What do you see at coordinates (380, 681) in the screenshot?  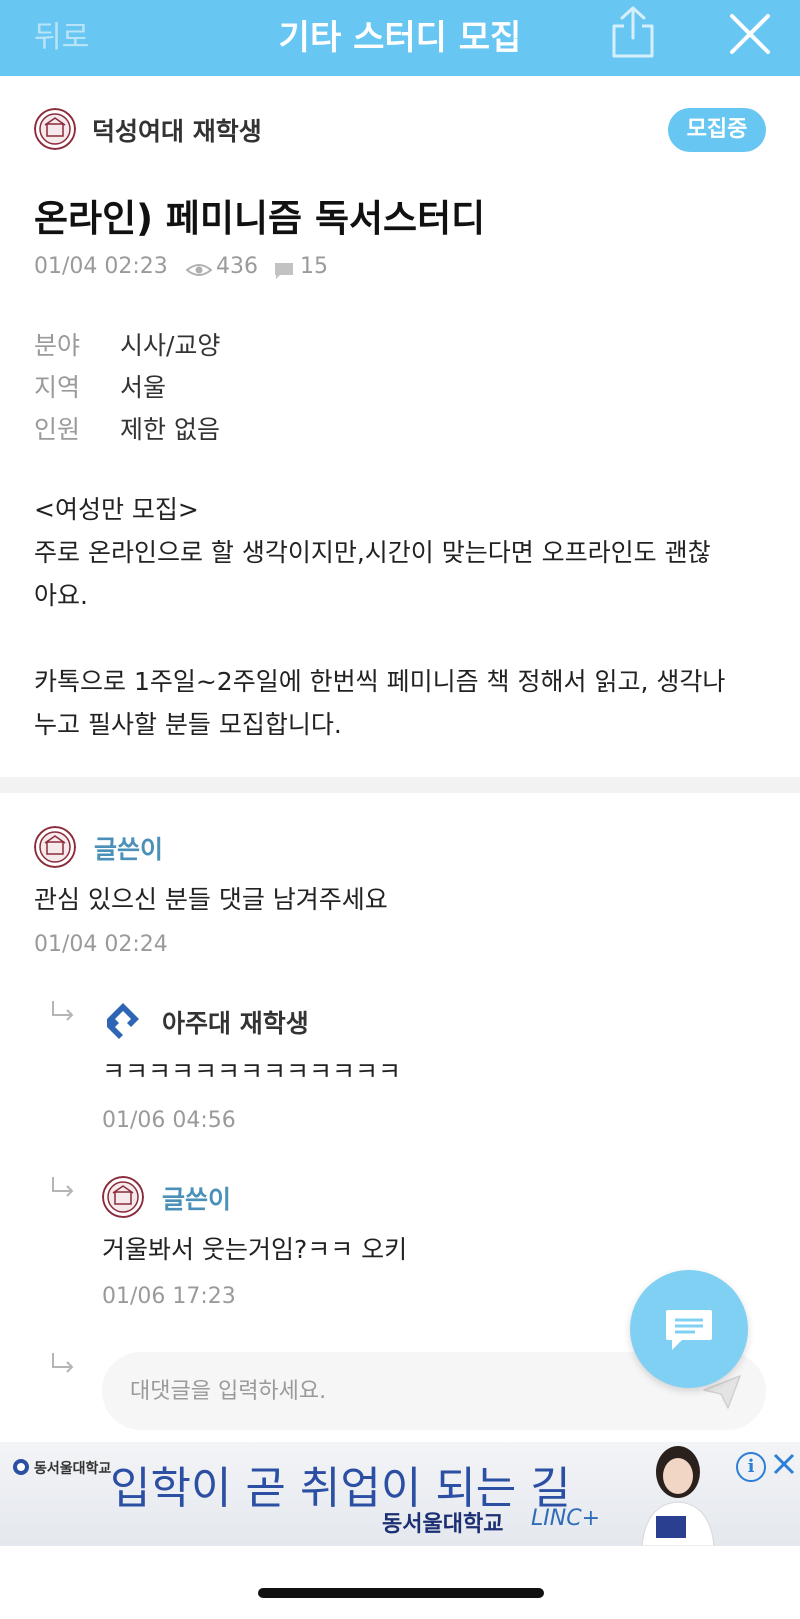 I see `post-body-line: 카톡으로 1주일~2주일에 한번씩 페미니즘 책 정해서 읽고, 생각나` at bounding box center [380, 681].